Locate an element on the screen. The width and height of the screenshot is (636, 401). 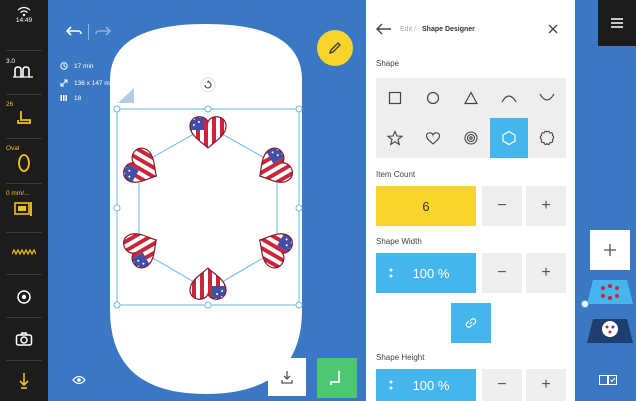
item-count-label: Item Count is located at coordinates (396, 174).